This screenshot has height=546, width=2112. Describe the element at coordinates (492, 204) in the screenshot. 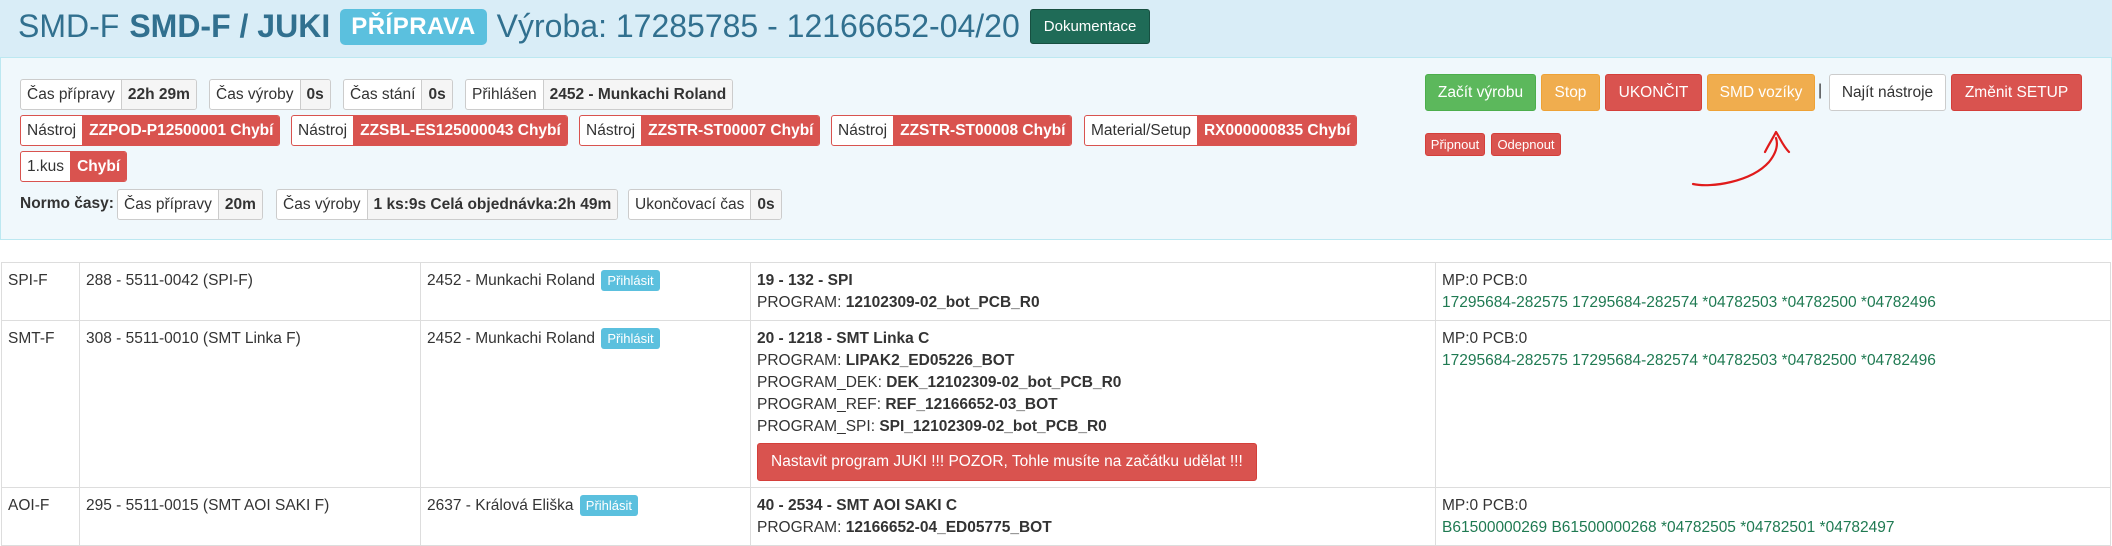

I see `pill-value: 1 ks:9s Celá objednávka:2h 49m` at that location.